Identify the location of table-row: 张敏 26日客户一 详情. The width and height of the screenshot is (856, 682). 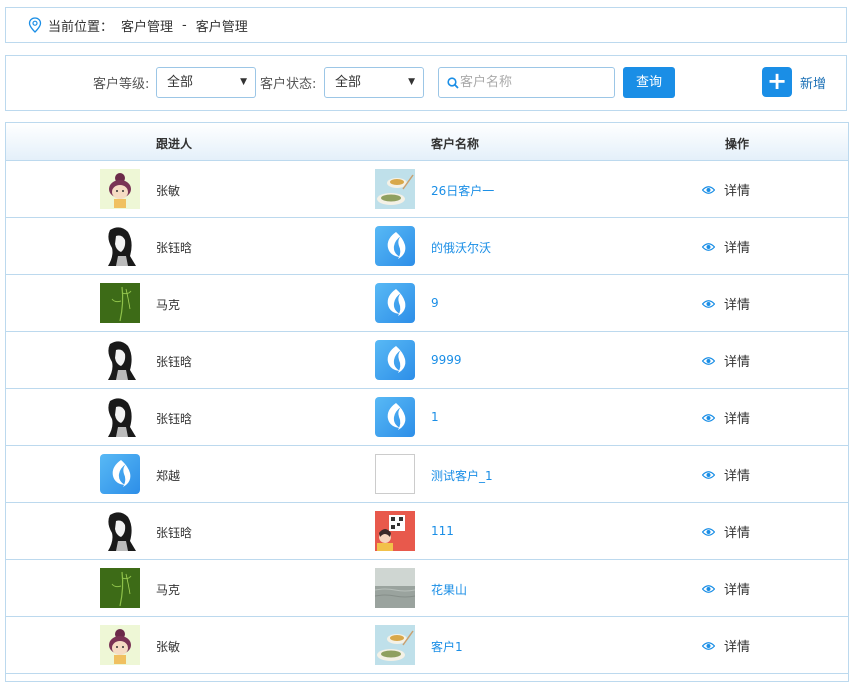
(427, 189).